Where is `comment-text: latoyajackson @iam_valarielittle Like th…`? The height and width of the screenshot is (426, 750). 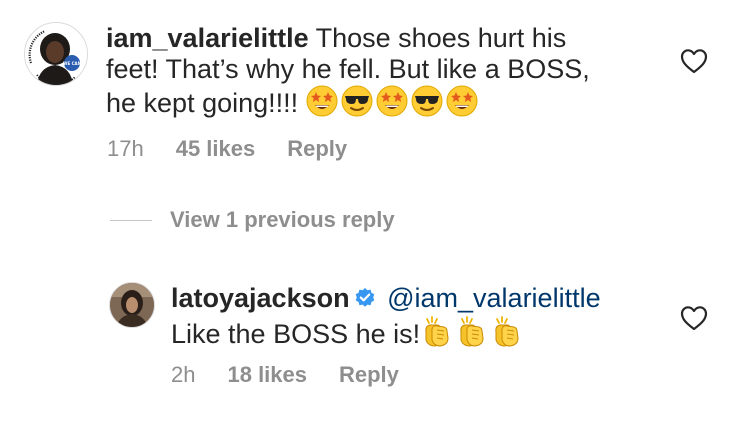 comment-text: latoyajackson @iam_valarielittle Like th… is located at coordinates (411, 319).